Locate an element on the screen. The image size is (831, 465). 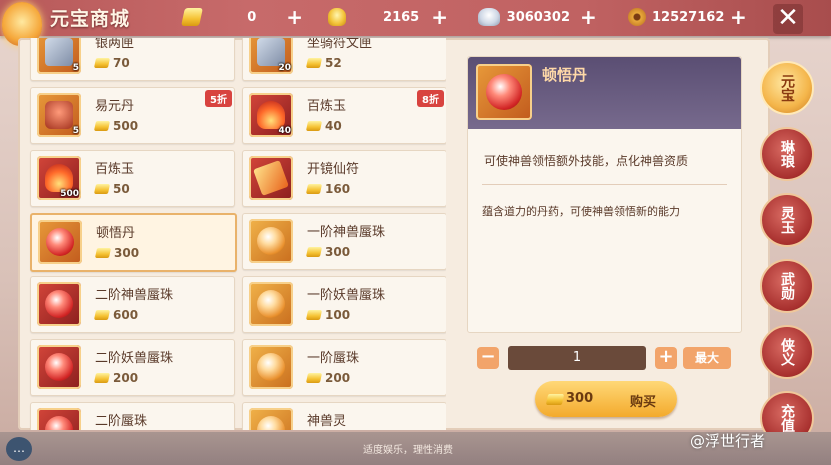
item-price: 160 is located at coordinates (327, 189).